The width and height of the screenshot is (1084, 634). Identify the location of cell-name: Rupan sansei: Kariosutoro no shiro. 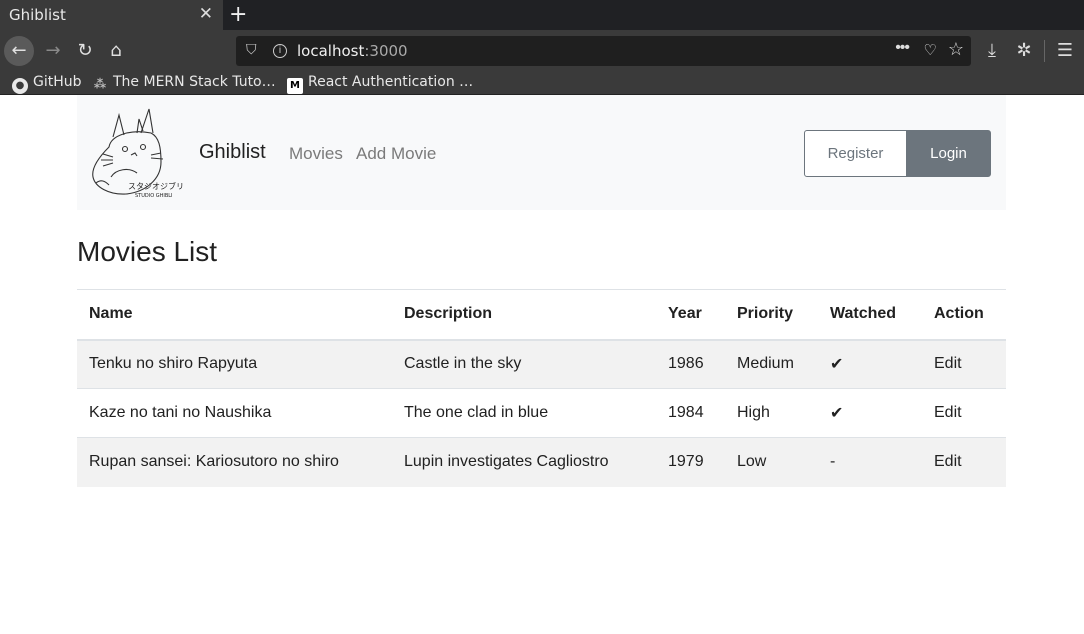
(214, 462).